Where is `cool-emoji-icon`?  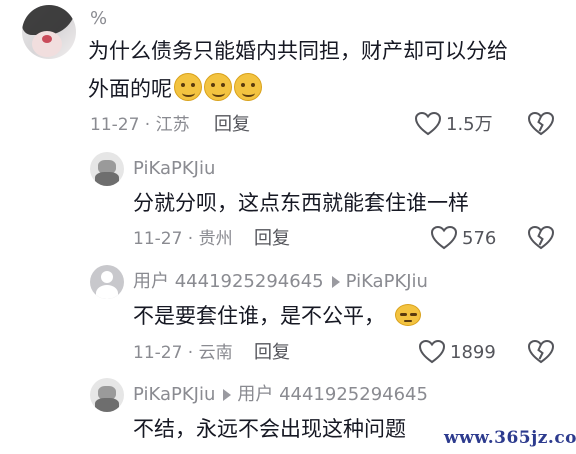 cool-emoji-icon is located at coordinates (408, 315).